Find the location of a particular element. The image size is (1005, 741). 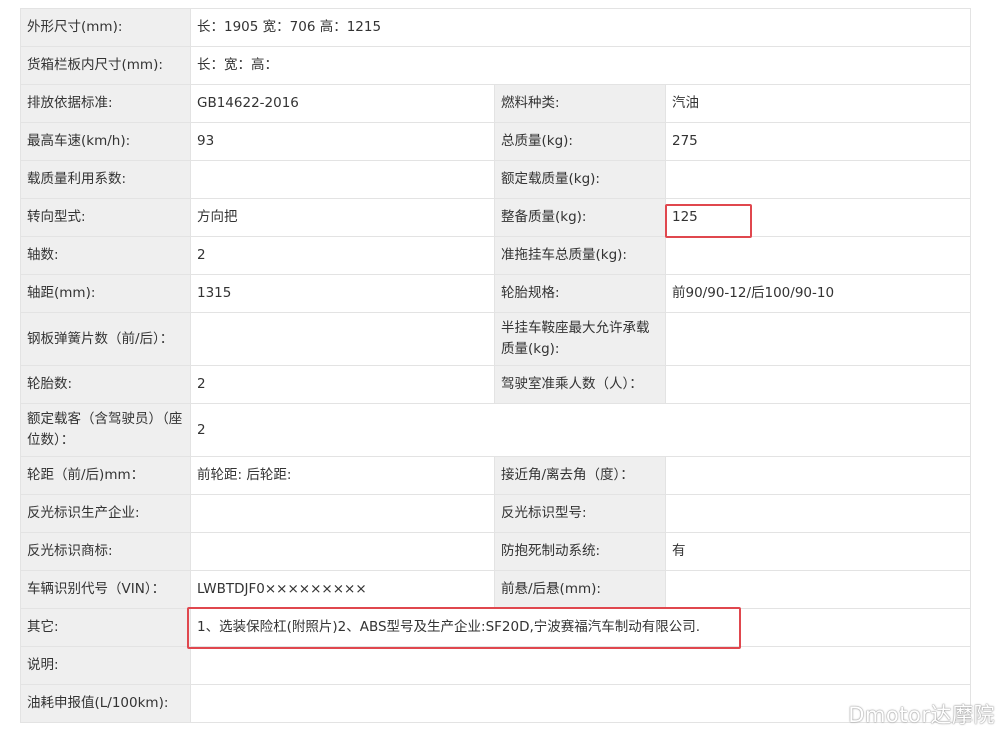

value-rated-passengers: 2 is located at coordinates (580, 430).